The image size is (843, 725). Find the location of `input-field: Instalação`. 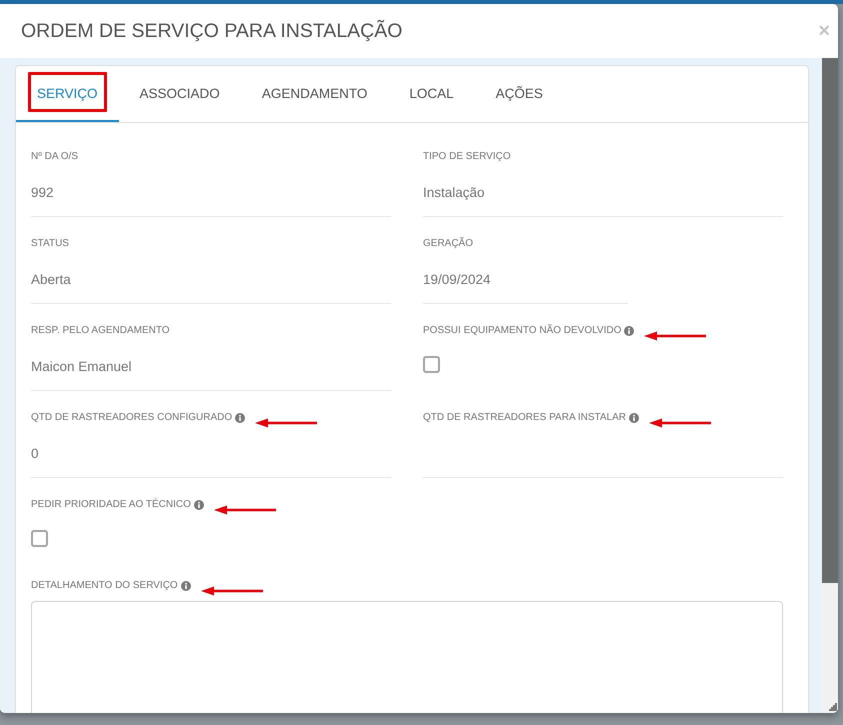

input-field: Instalação is located at coordinates (603, 190).